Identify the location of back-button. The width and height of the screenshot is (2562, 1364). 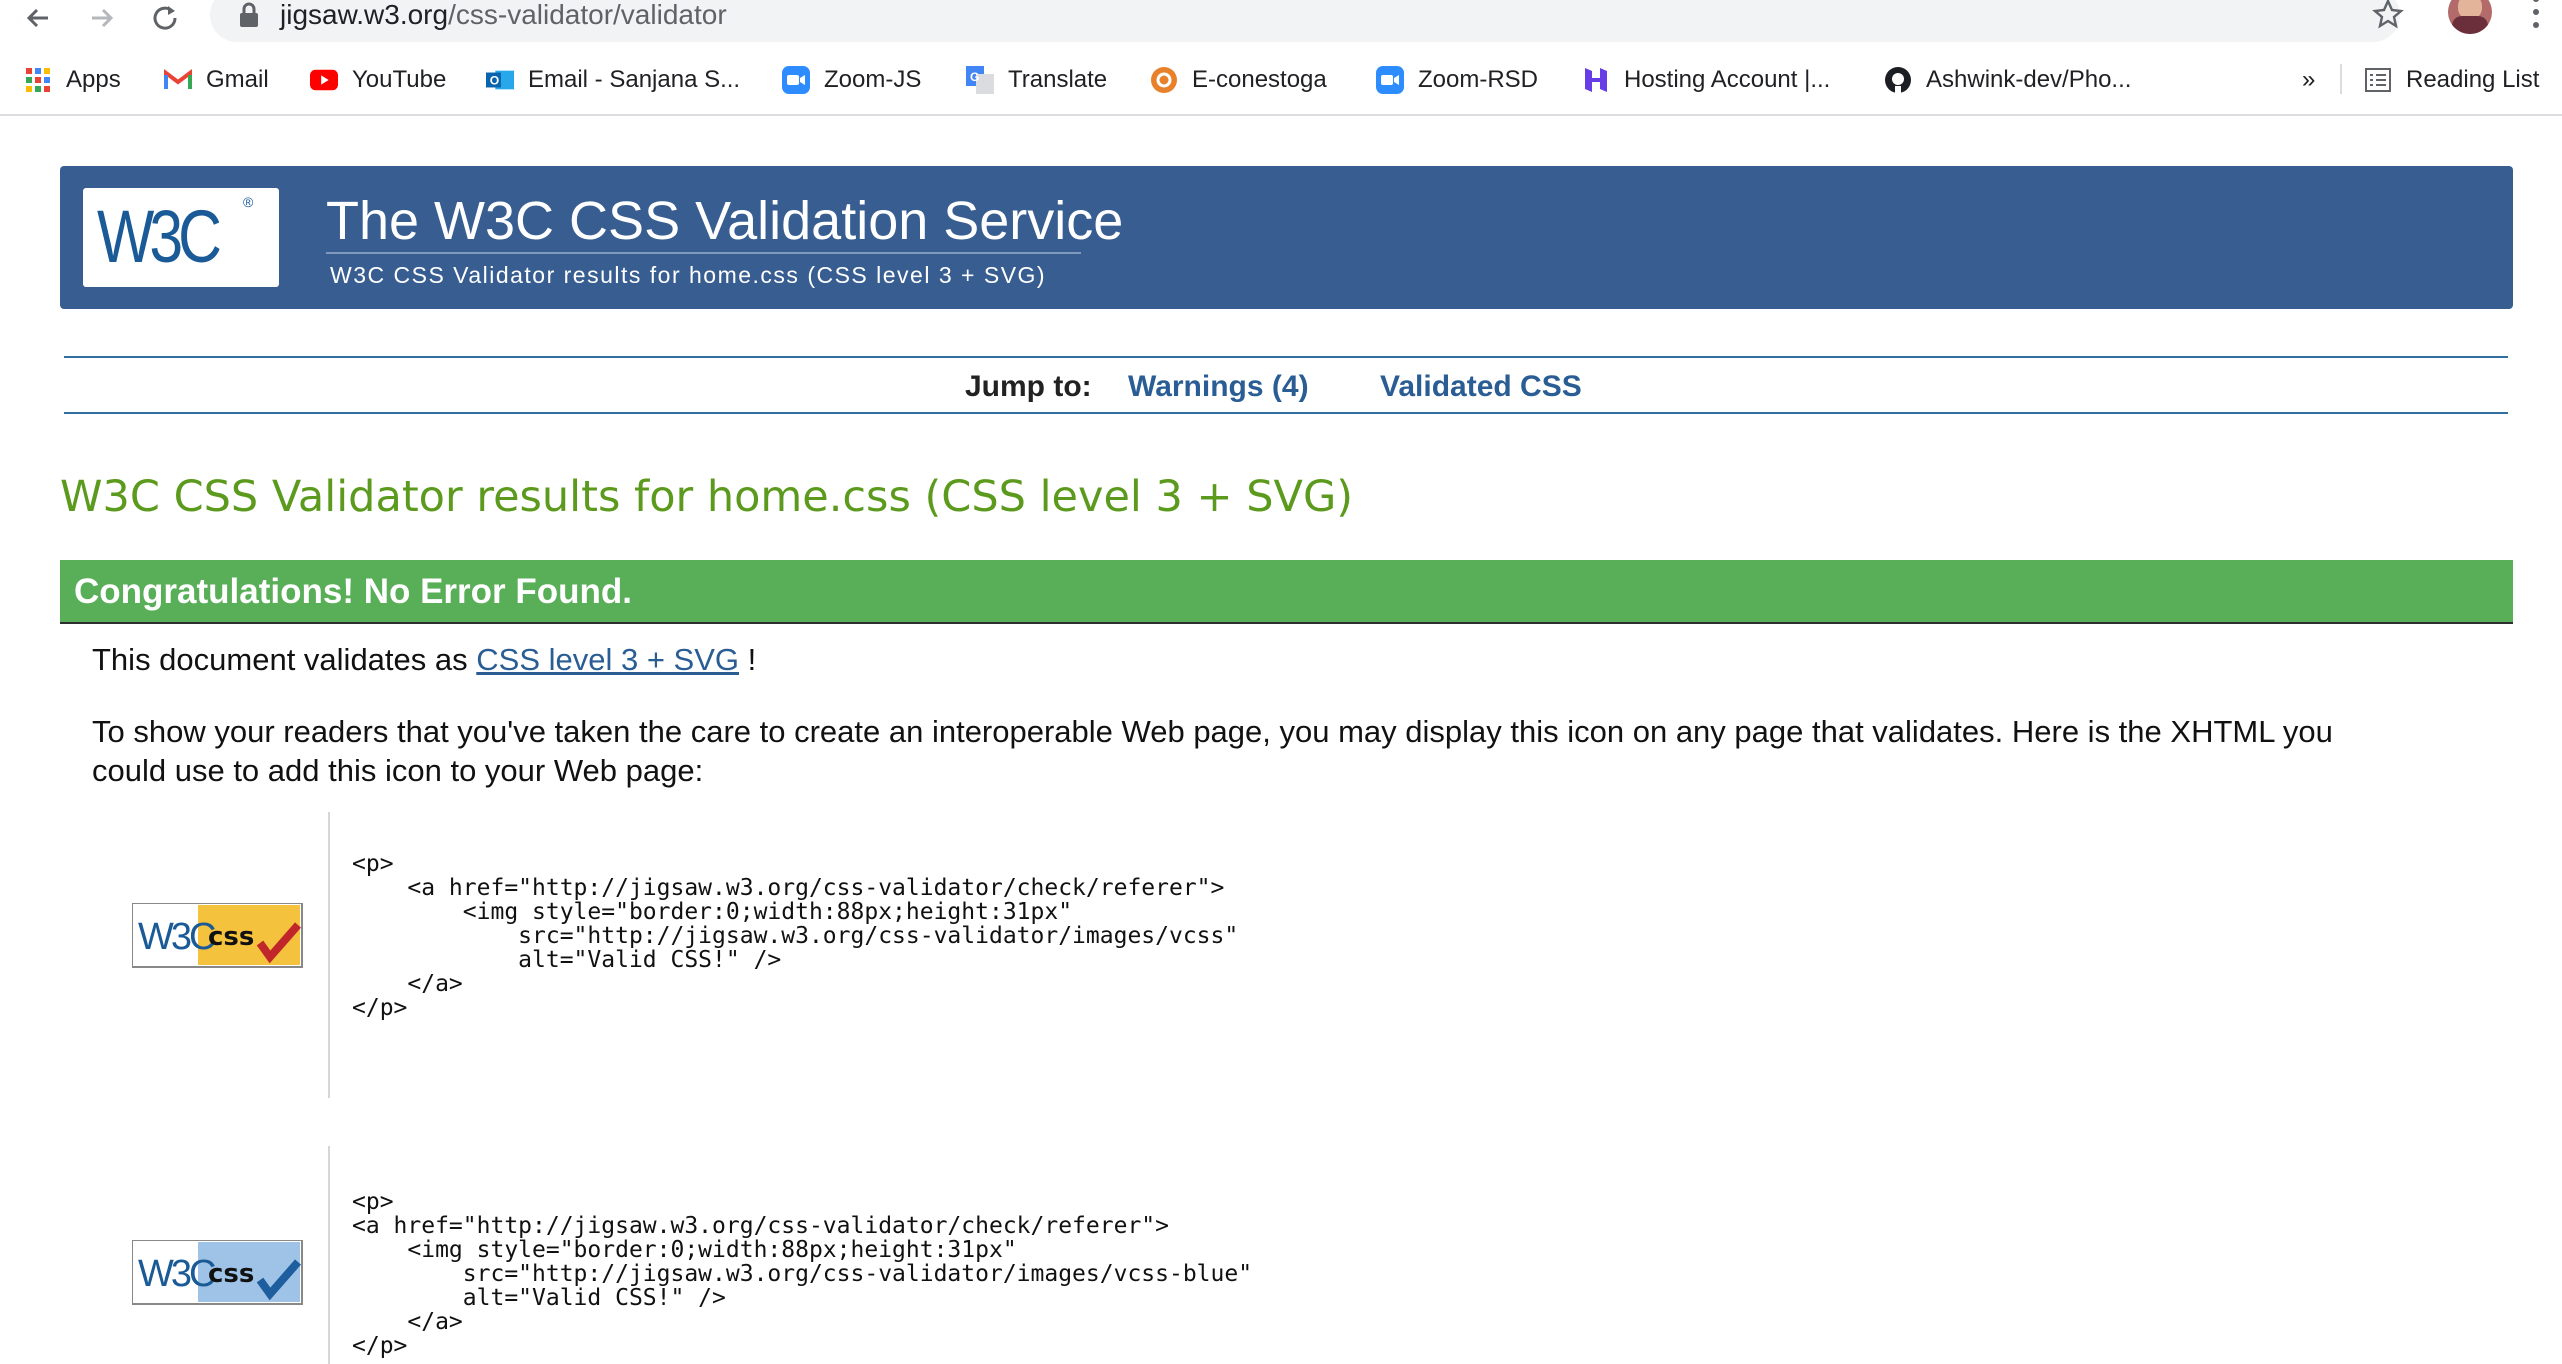
(38, 20).